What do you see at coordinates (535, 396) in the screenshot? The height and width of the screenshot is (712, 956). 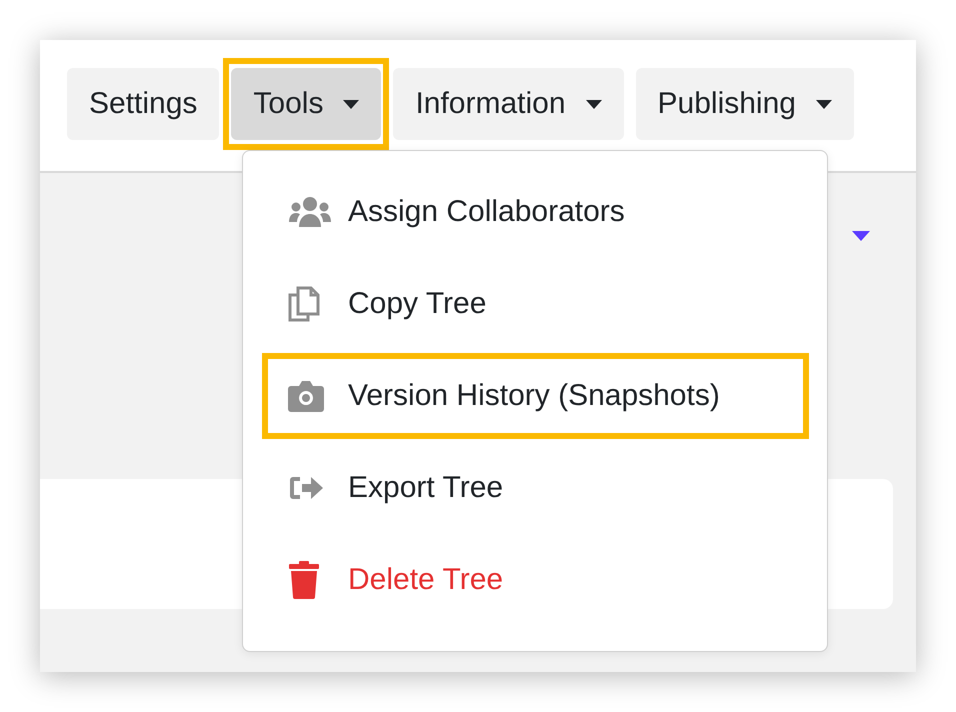 I see `menu-item: Version History (Snapshots)` at bounding box center [535, 396].